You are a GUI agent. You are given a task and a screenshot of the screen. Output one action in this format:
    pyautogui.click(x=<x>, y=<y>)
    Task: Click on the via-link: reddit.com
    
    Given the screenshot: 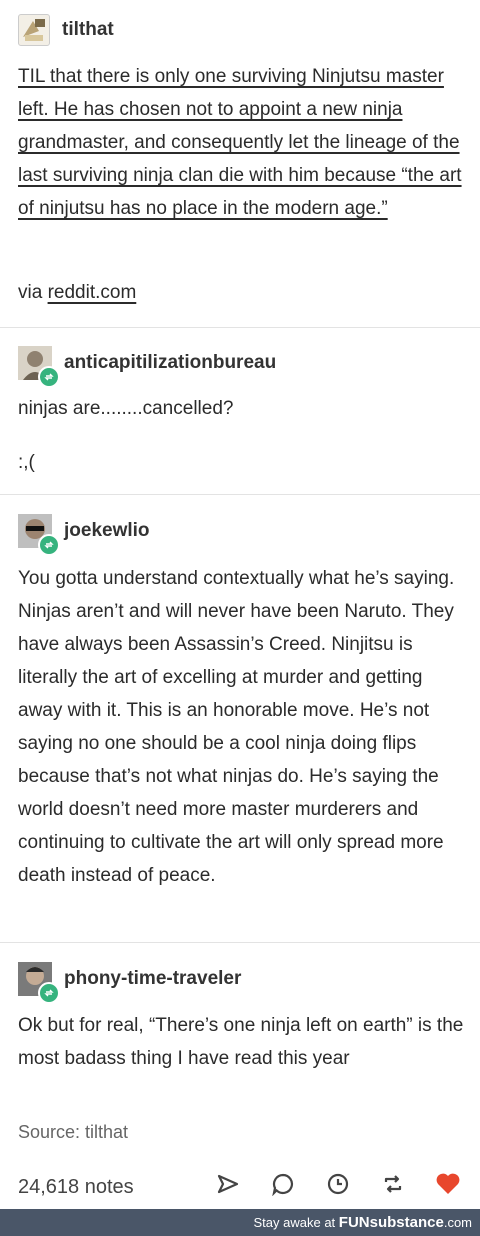 What is the action you would take?
    pyautogui.click(x=92, y=292)
    